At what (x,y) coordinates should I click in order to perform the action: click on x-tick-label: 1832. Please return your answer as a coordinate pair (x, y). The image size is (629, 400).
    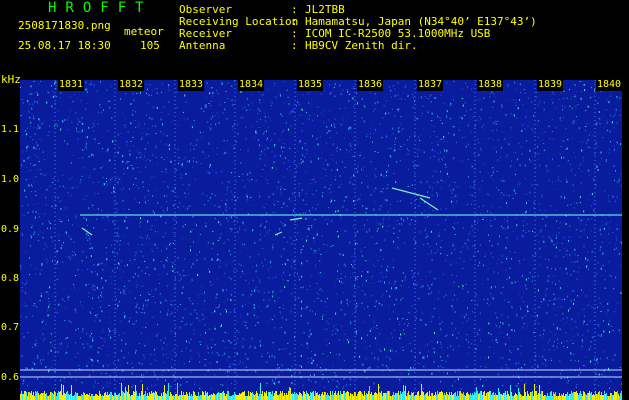
    Looking at the image, I should click on (131, 85).